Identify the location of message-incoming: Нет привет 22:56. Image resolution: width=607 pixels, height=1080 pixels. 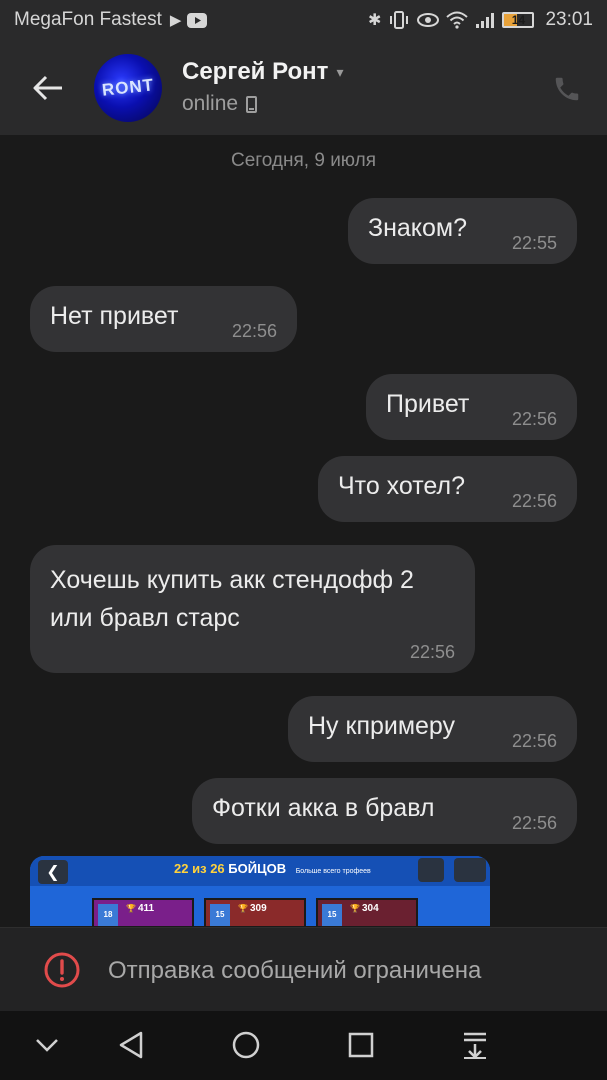
(163, 319).